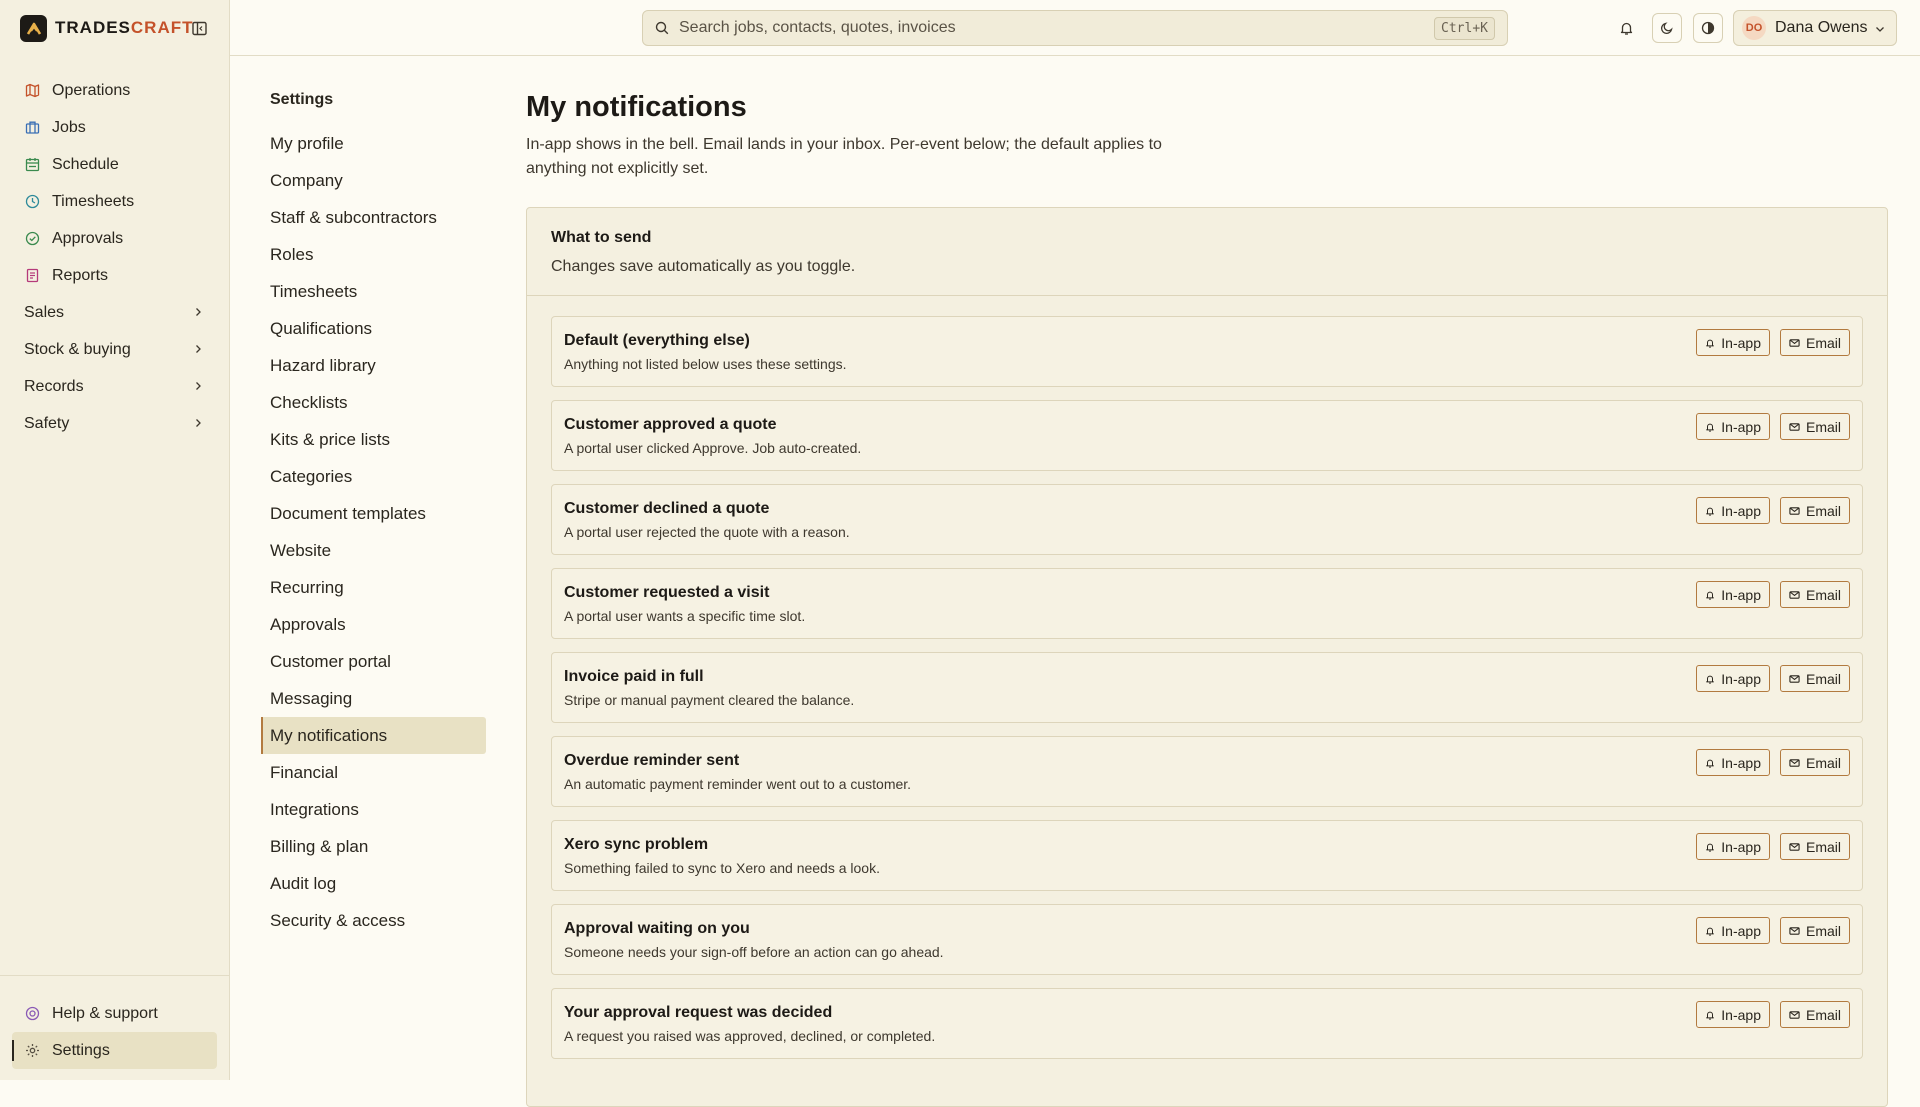 The image size is (1920, 1107). Describe the element at coordinates (115, 201) in the screenshot. I see `nav-item-timesheets: Timesheets` at that location.